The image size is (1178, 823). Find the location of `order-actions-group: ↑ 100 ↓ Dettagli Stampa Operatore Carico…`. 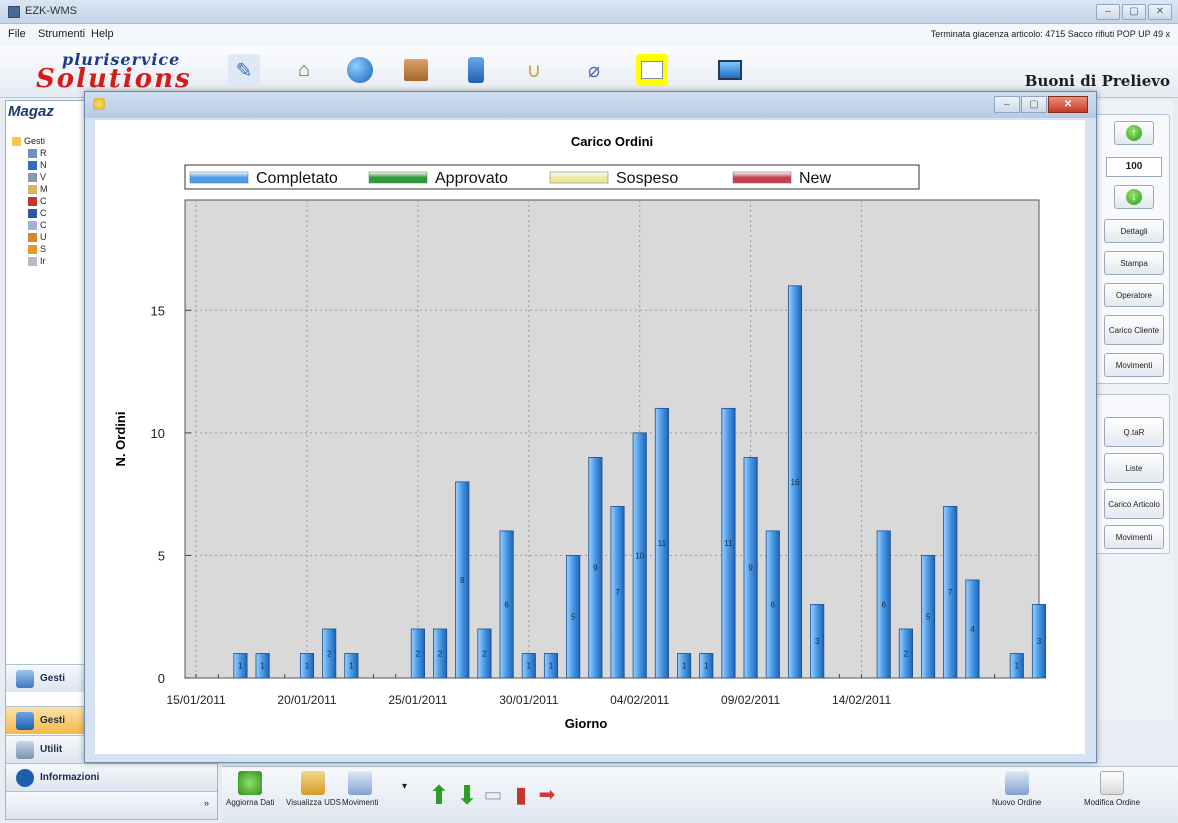

order-actions-group: ↑ 100 ↓ Dettagli Stampa Operatore Carico… is located at coordinates (1132, 249).